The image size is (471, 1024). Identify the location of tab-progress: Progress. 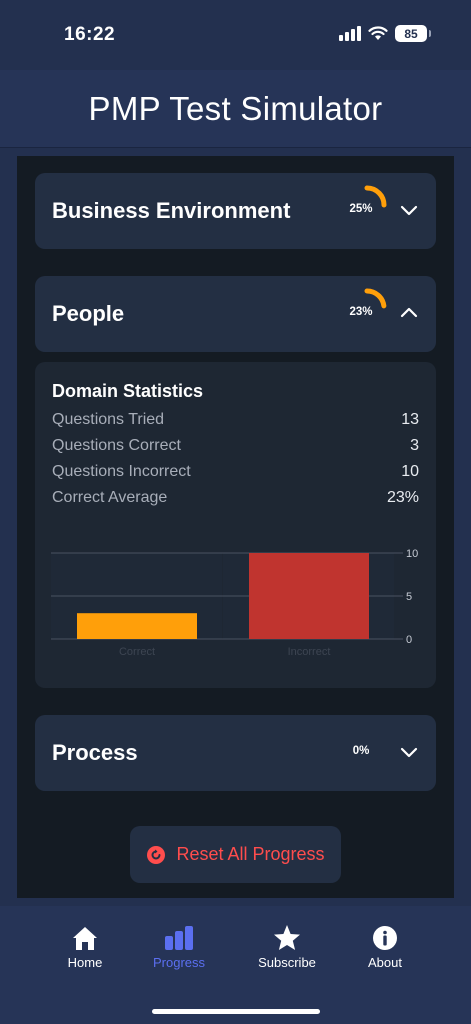
(179, 947).